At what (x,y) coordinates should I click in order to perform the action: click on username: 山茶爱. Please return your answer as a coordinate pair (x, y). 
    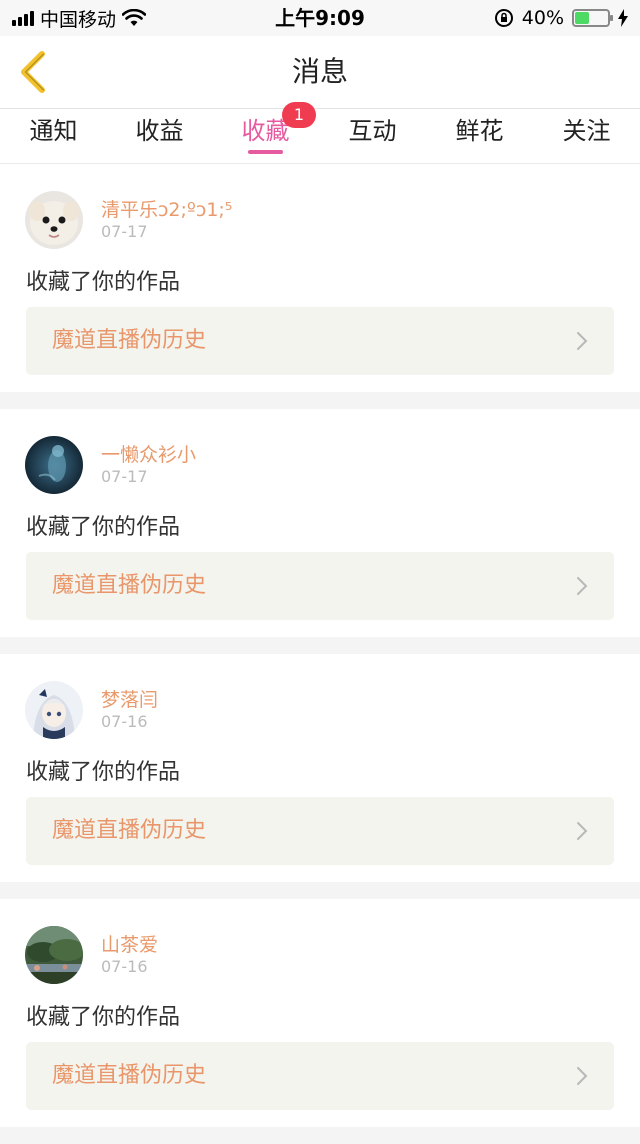
    Looking at the image, I should click on (129, 943).